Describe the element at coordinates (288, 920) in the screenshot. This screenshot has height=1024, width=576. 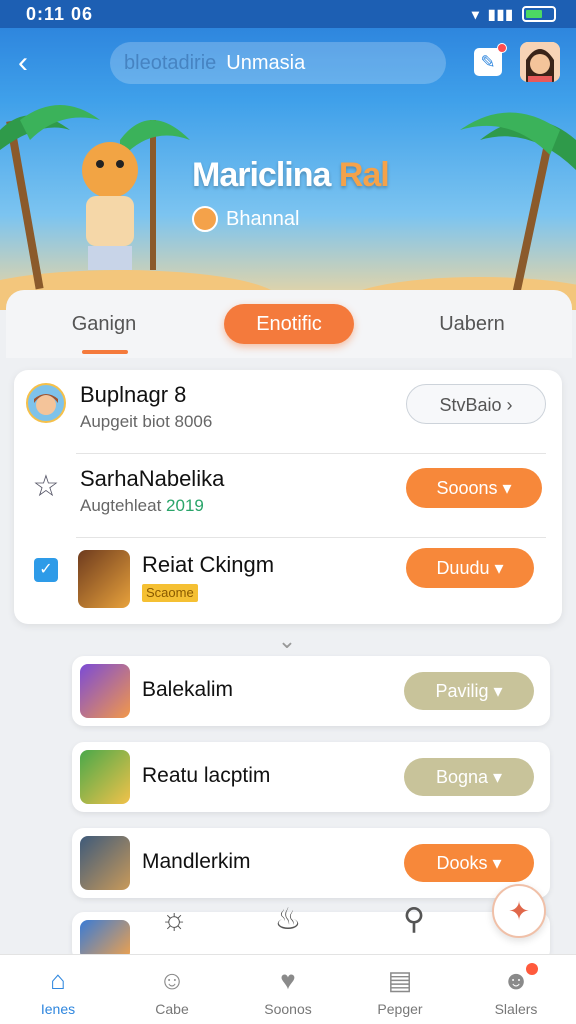
I see `puzzle-icon: ♨` at that location.